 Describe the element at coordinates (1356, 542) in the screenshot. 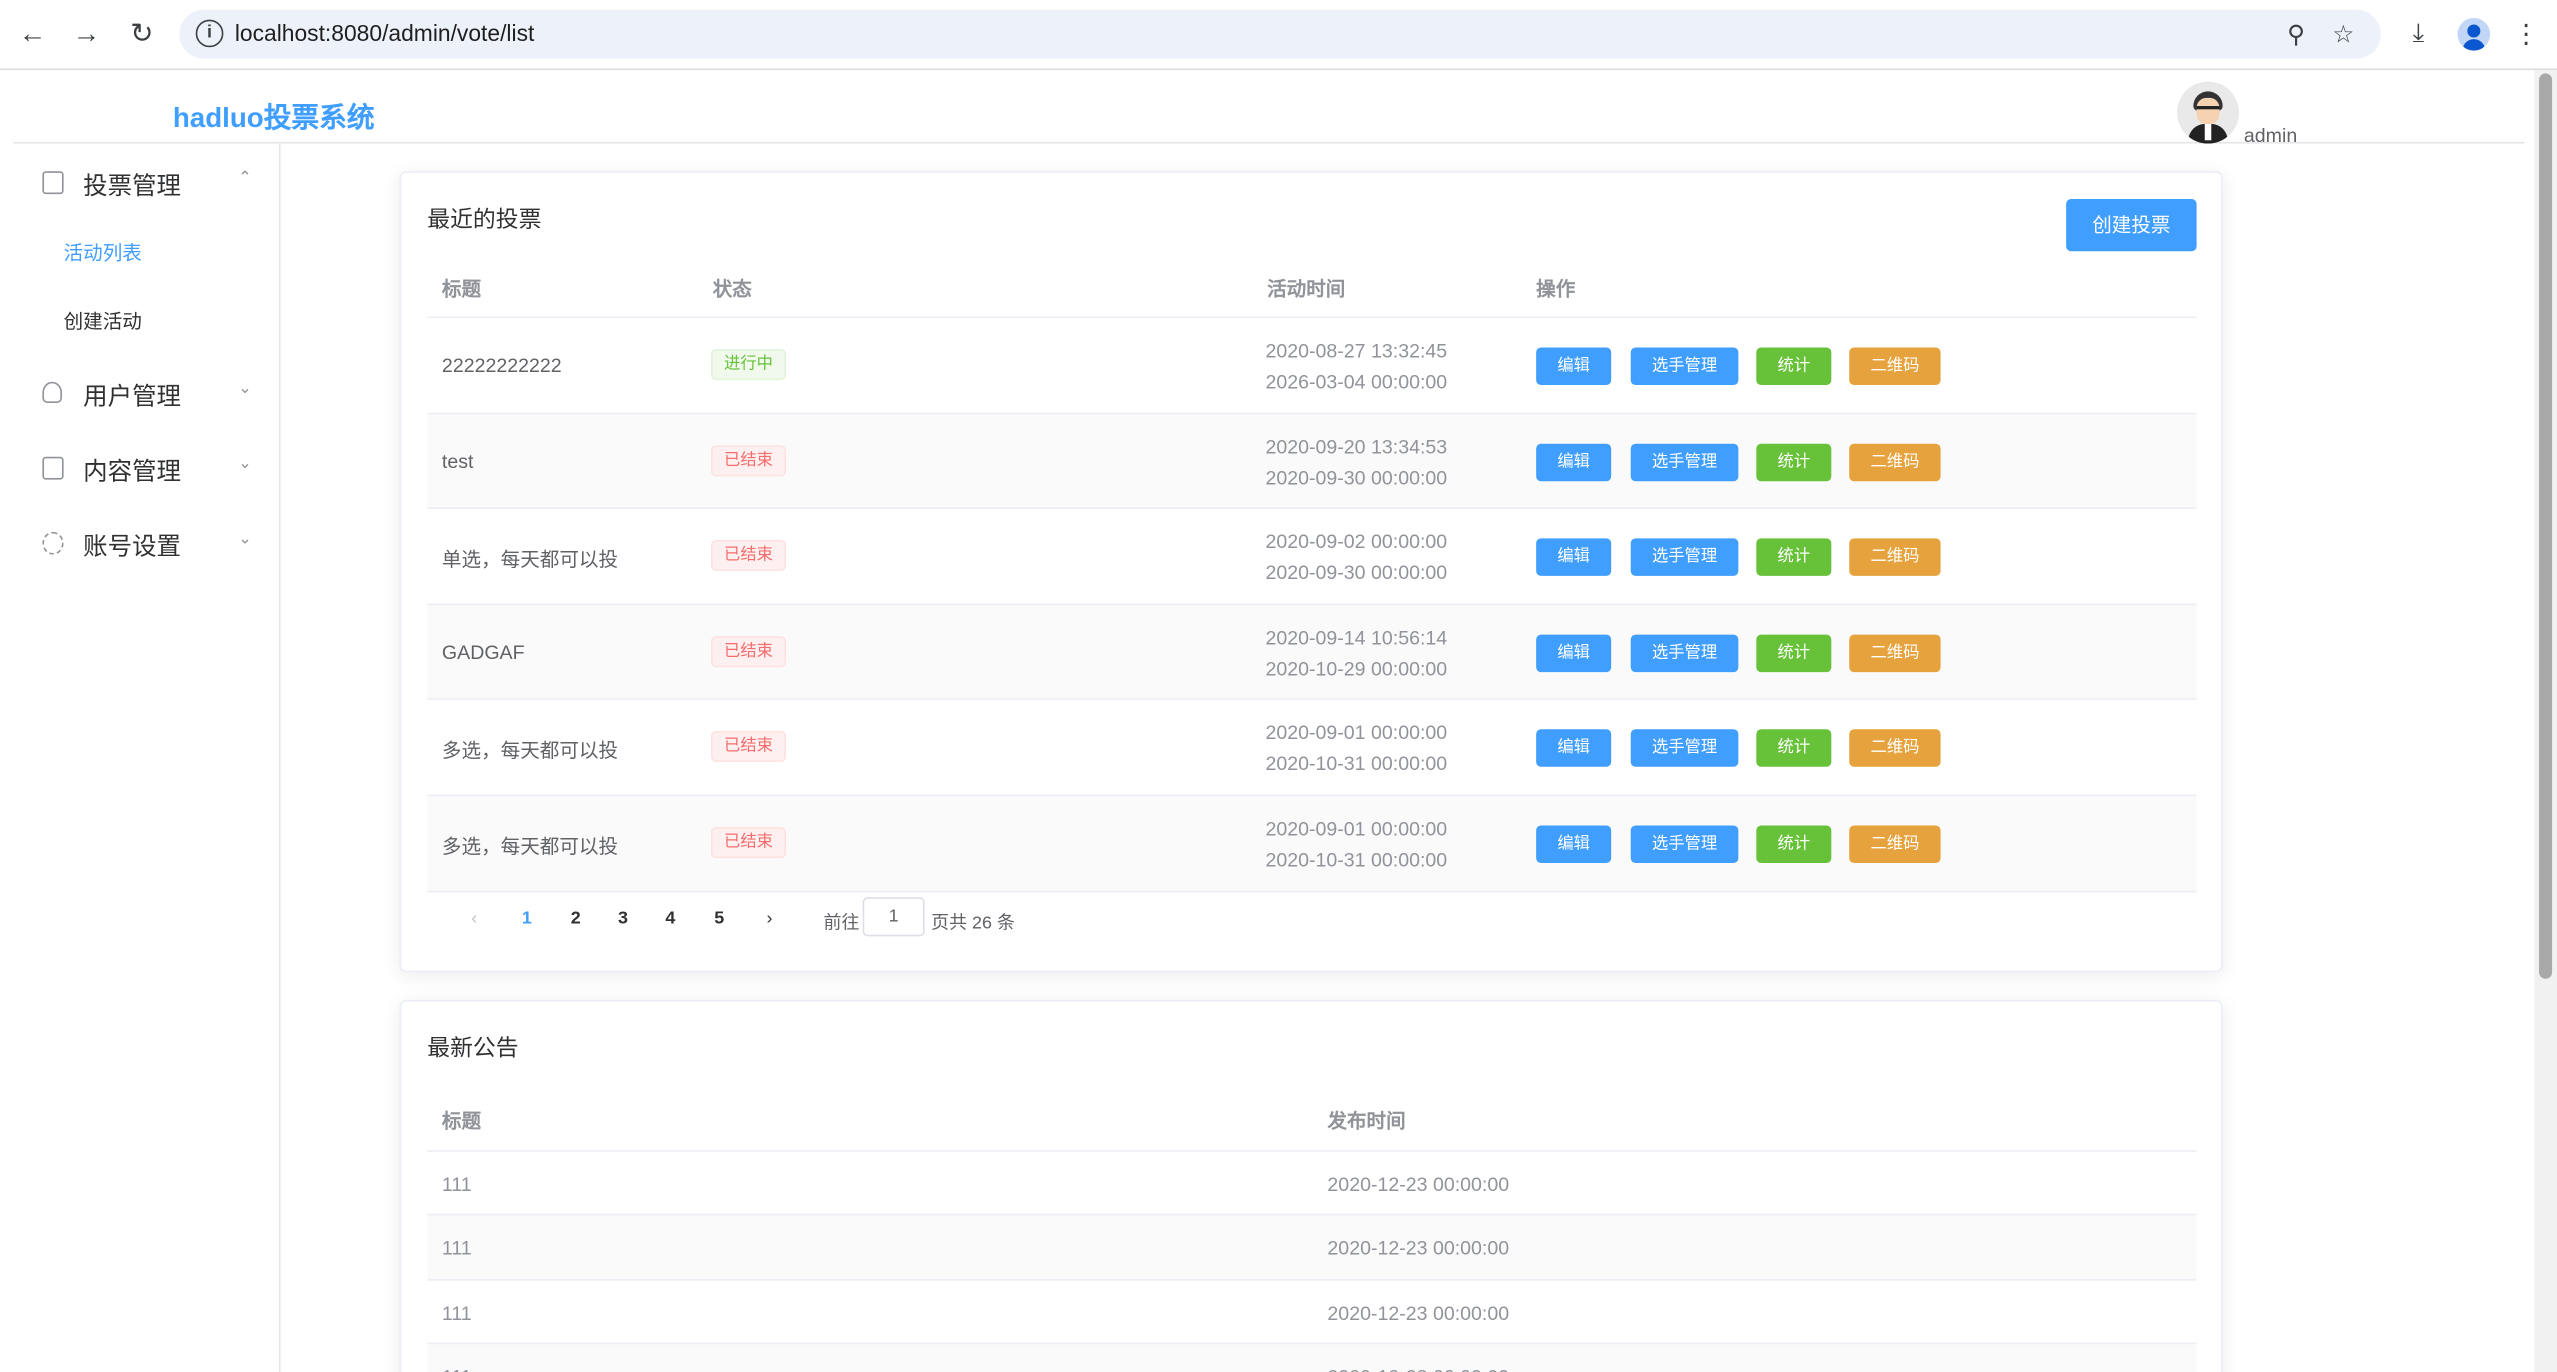

I see `start-time: 2020-09-02 00:00:00` at that location.